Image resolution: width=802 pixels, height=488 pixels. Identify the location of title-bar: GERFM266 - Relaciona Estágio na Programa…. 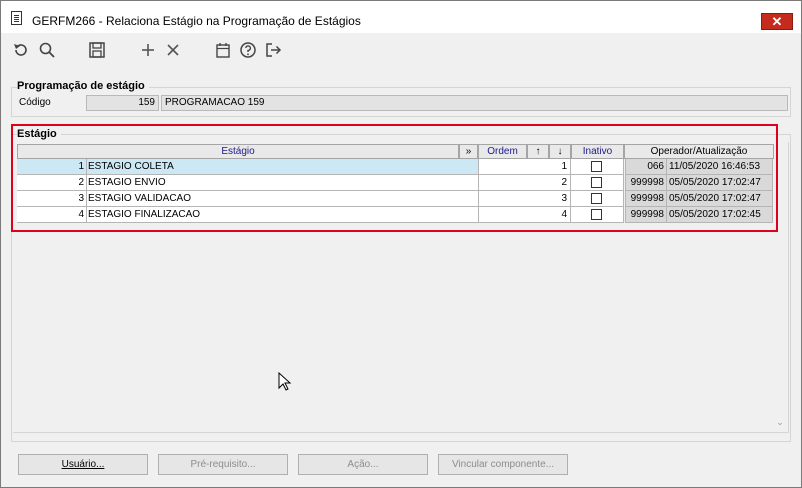
(401, 17).